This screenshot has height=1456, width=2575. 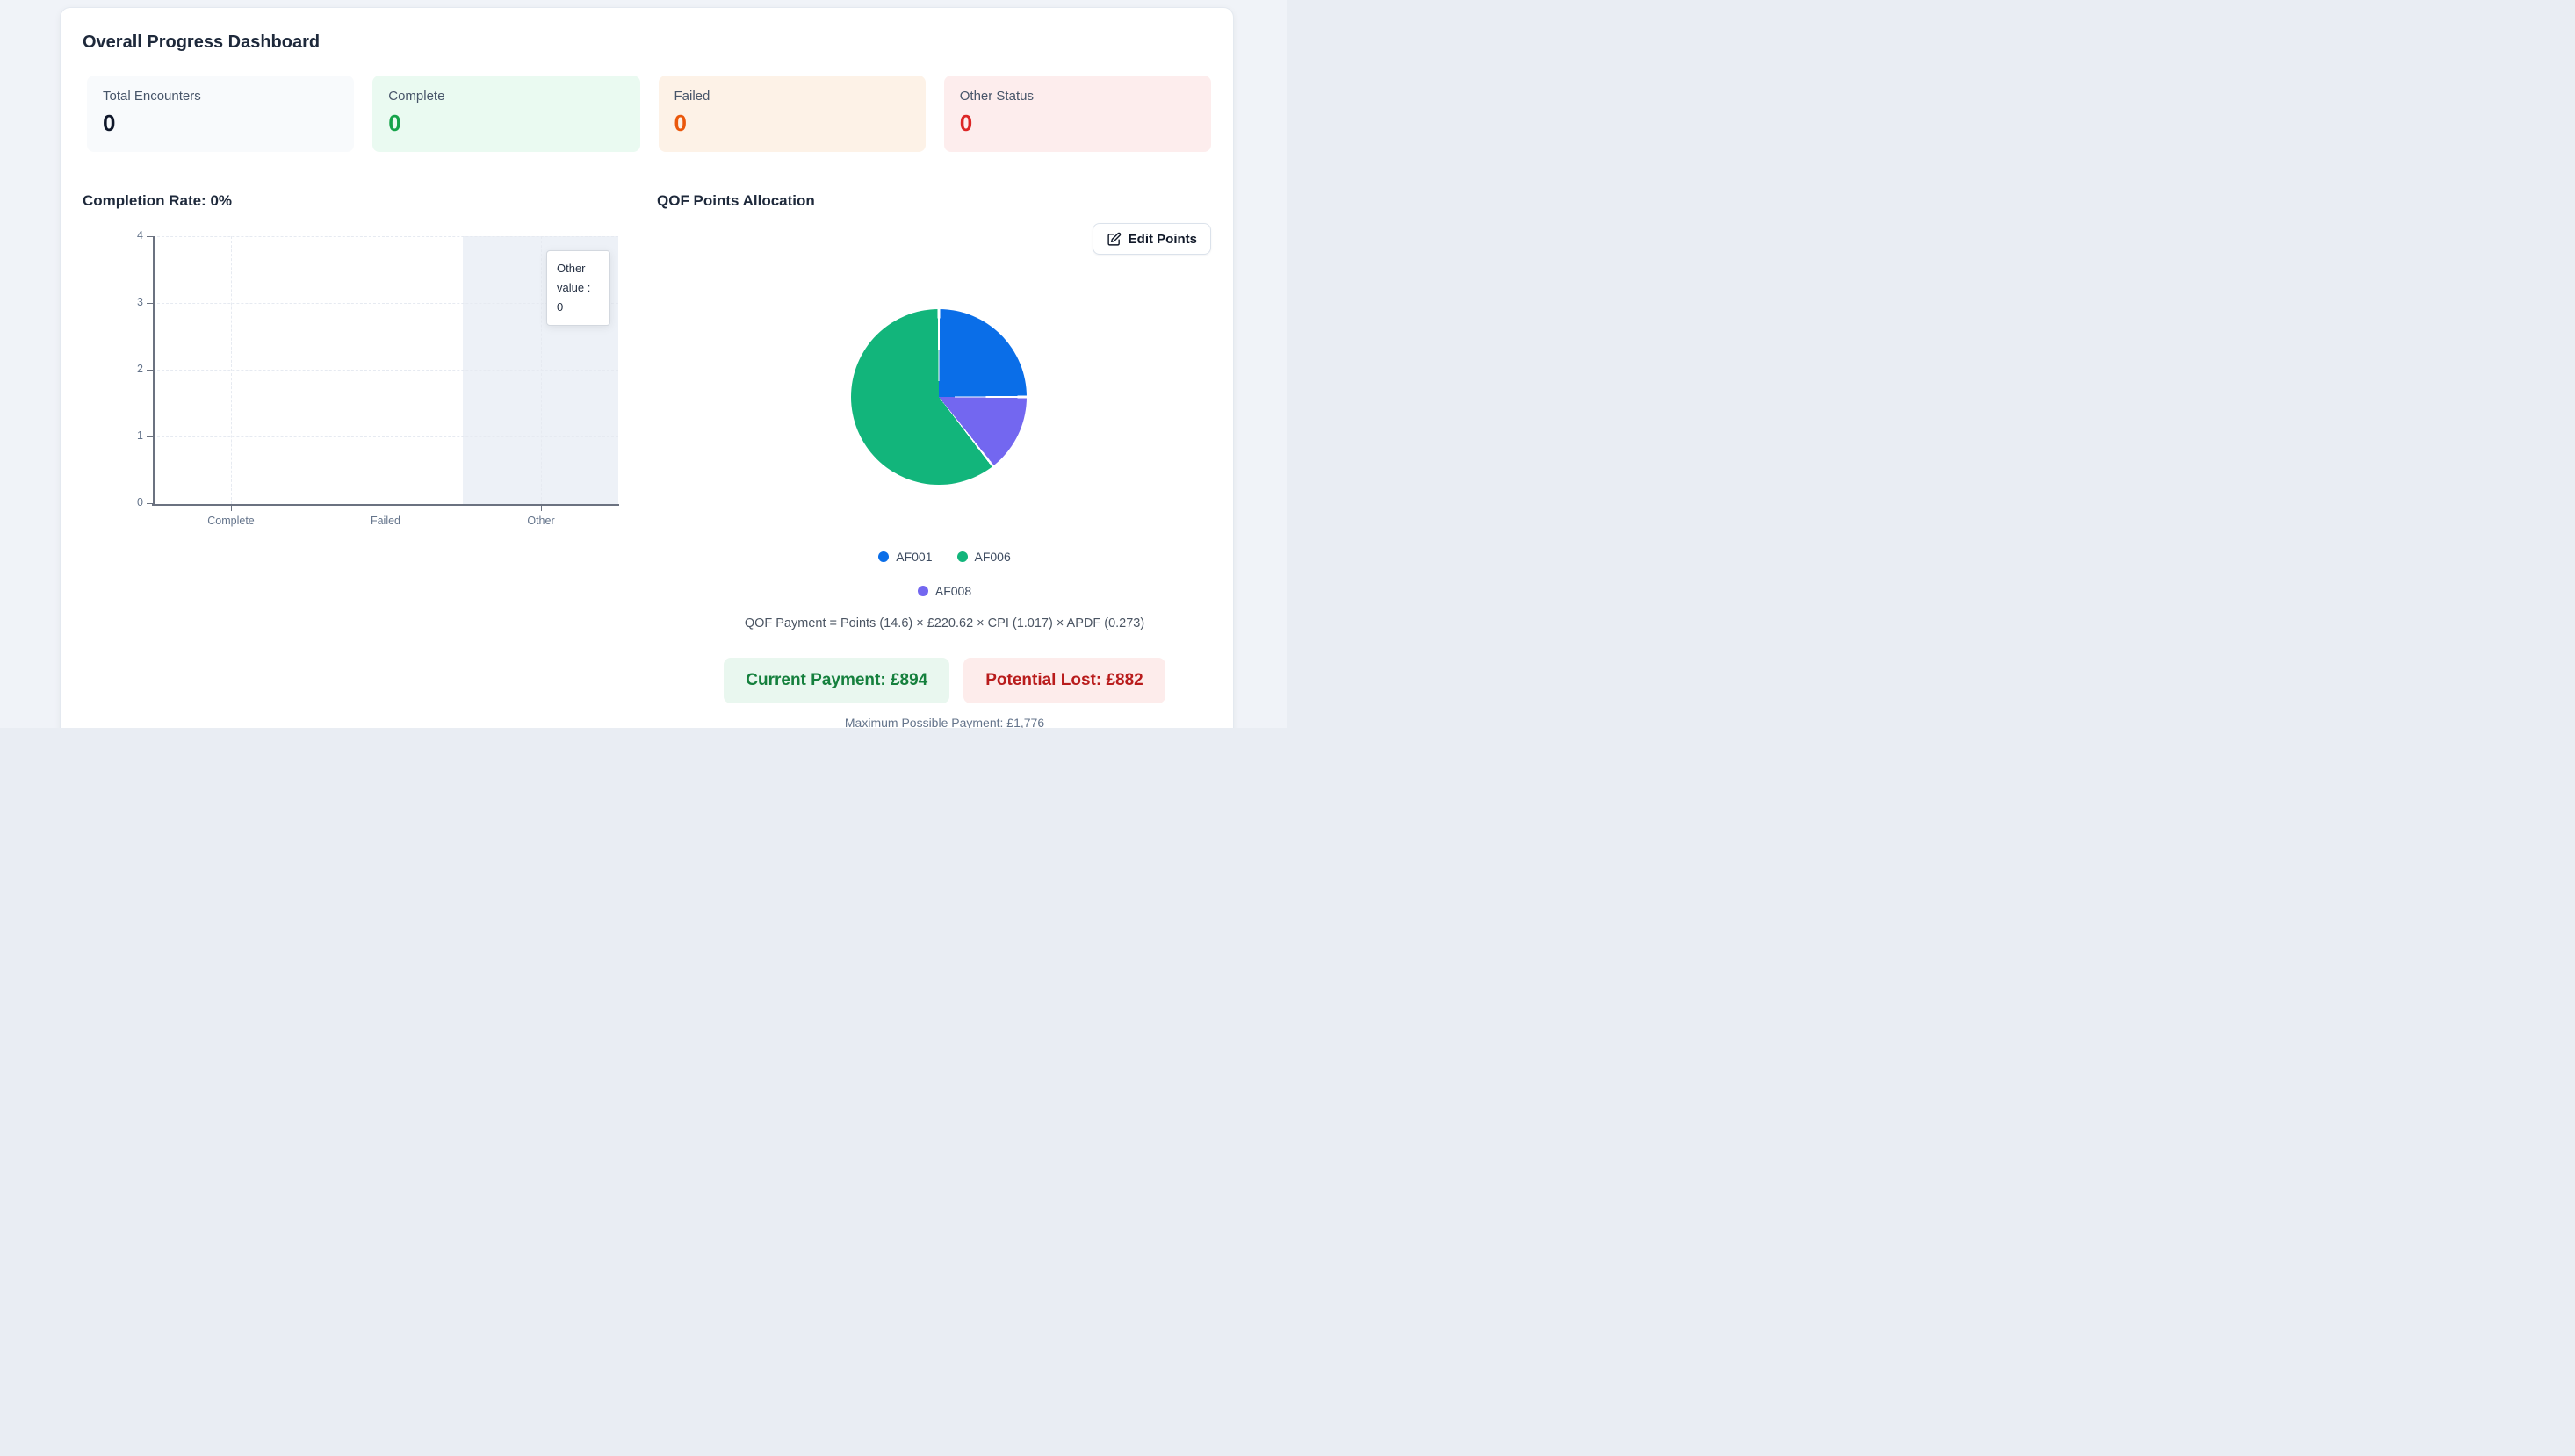 I want to click on tooltip-category: Other, so click(x=571, y=268).